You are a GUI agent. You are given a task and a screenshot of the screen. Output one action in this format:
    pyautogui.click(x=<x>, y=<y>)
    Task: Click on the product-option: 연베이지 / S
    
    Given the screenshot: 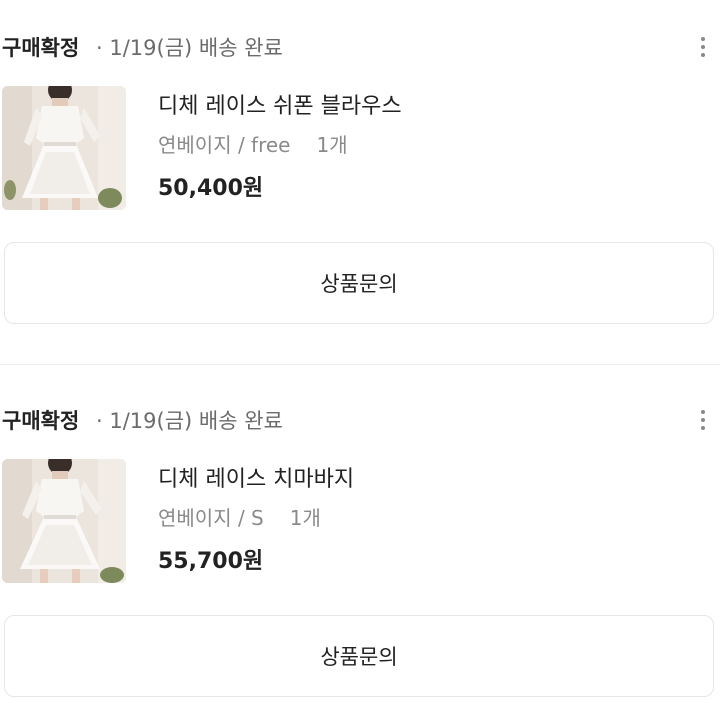 What is the action you would take?
    pyautogui.click(x=211, y=518)
    